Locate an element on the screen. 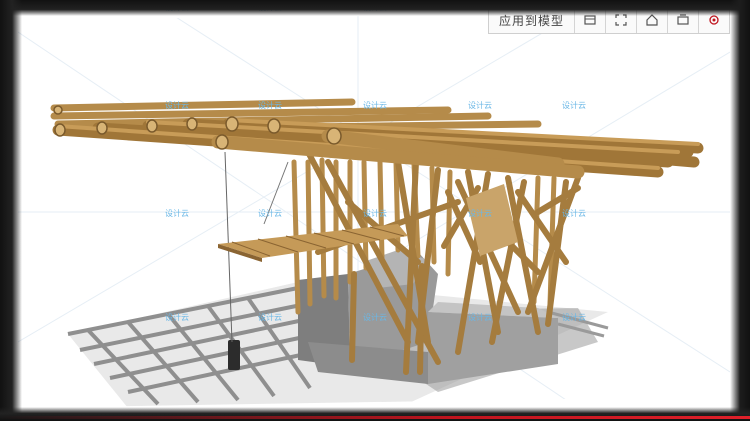 The image size is (750, 423). frame-border-right is located at coordinates (740, 210).